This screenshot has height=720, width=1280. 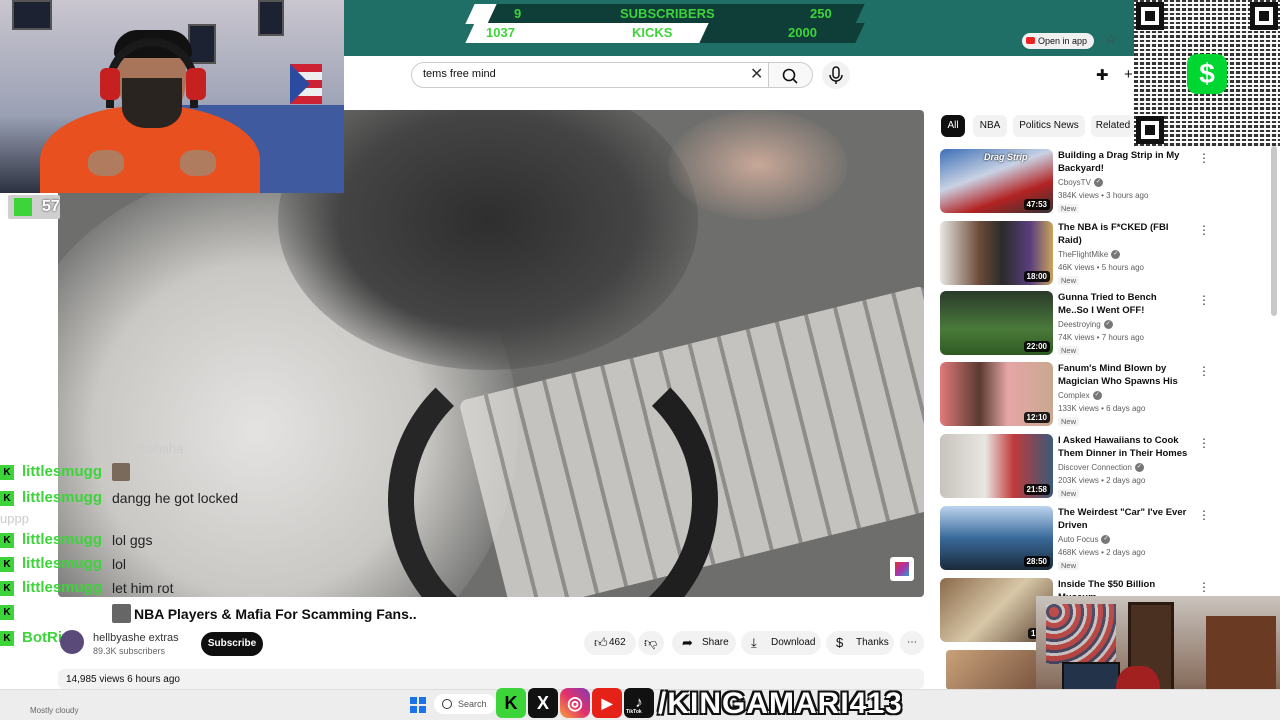 I want to click on chat-text: lol, so click(x=119, y=564).